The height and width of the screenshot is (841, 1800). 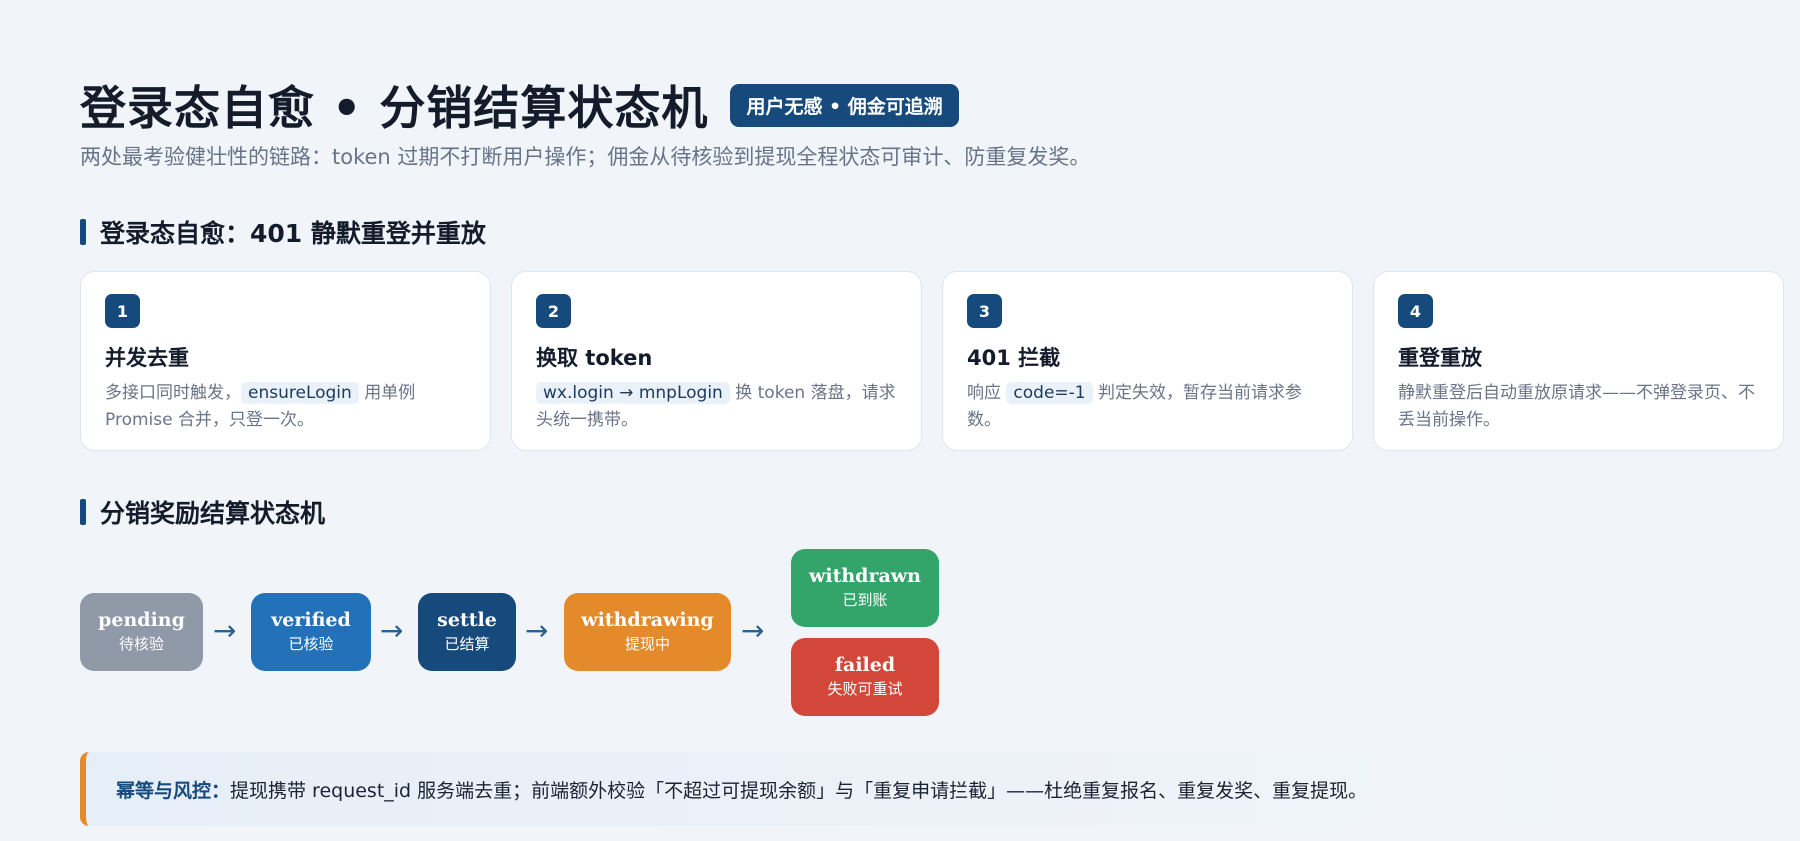 What do you see at coordinates (394, 108) in the screenshot?
I see `page-title: 登录态自愈 • 分销结算状态机` at bounding box center [394, 108].